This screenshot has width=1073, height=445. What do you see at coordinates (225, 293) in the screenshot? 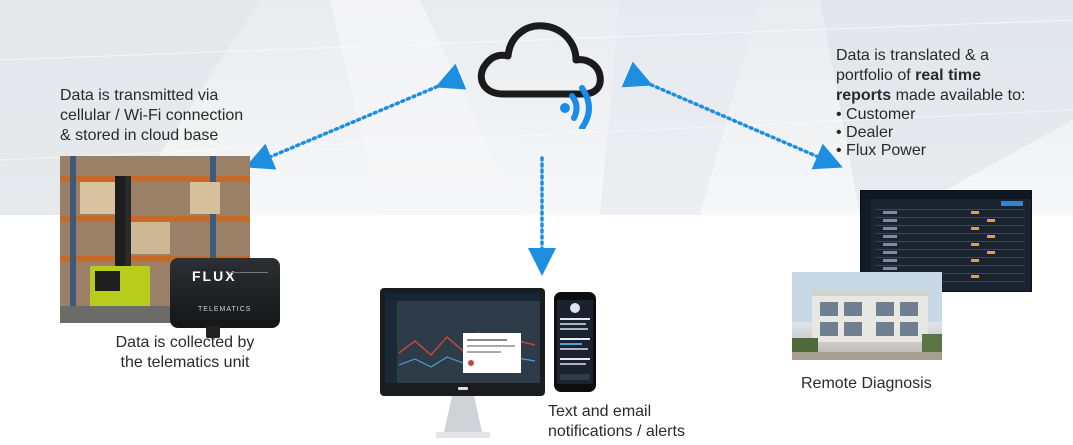
I see `telematics-unit: FLUX TELEMATICS` at bounding box center [225, 293].